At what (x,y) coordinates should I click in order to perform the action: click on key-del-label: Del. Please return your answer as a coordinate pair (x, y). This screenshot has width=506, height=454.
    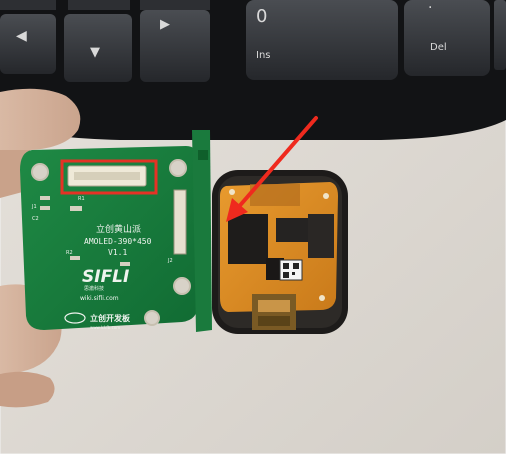
    Looking at the image, I should click on (438, 47).